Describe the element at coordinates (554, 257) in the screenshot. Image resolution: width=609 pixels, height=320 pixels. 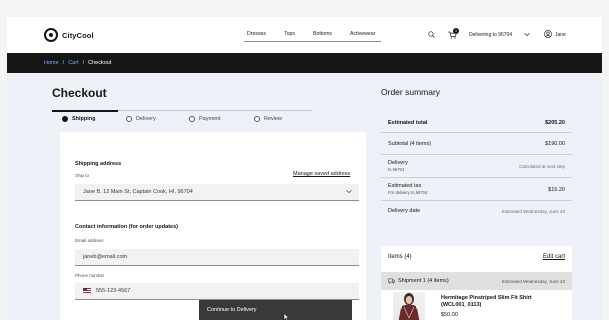
I see `edit-cart-link: Edit cart` at that location.